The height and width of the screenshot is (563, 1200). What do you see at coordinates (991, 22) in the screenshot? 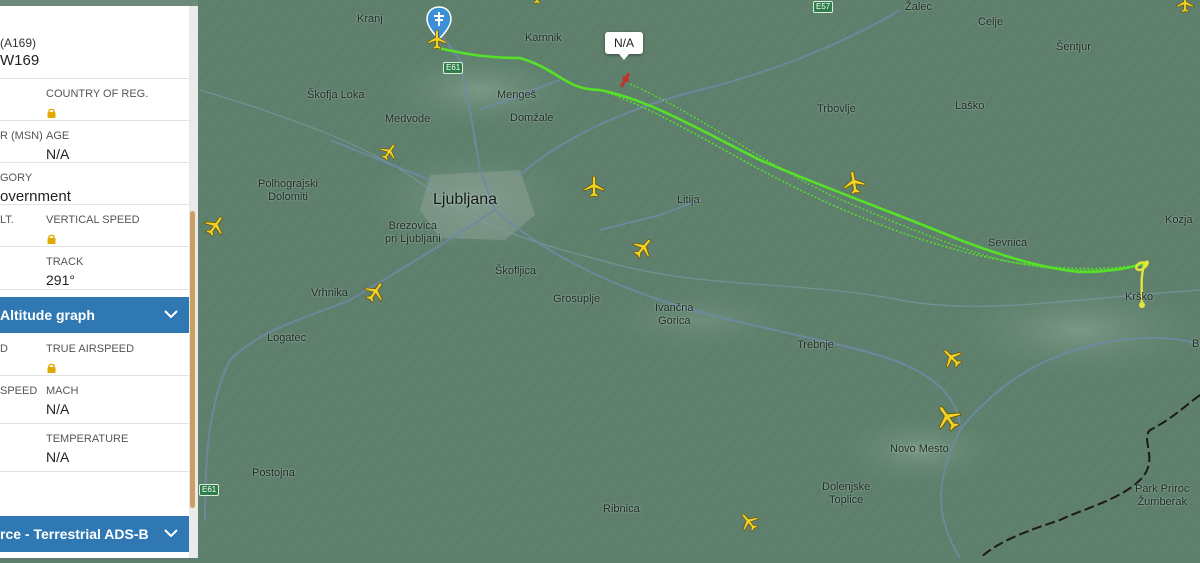
I see `city-label-celje: Celje` at bounding box center [991, 22].